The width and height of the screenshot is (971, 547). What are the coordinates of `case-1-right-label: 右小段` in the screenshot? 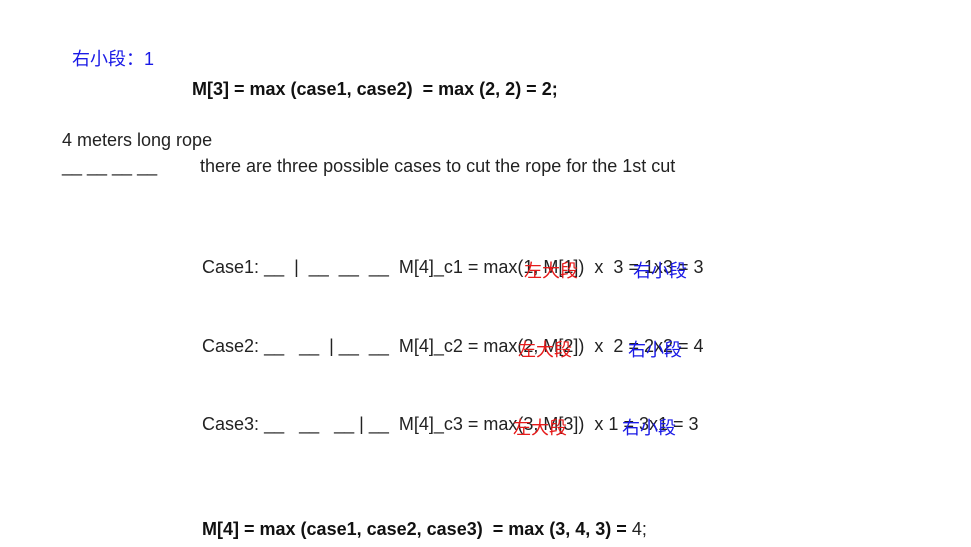 It's located at (660, 271).